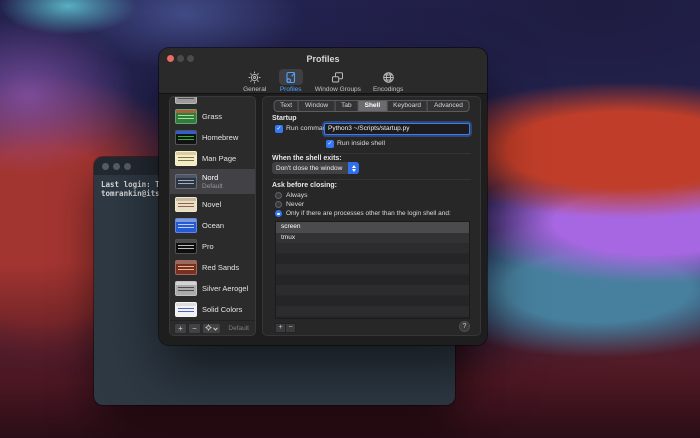 The width and height of the screenshot is (700, 438). What do you see at coordinates (278, 195) in the screenshot?
I see `radio-always` at bounding box center [278, 195].